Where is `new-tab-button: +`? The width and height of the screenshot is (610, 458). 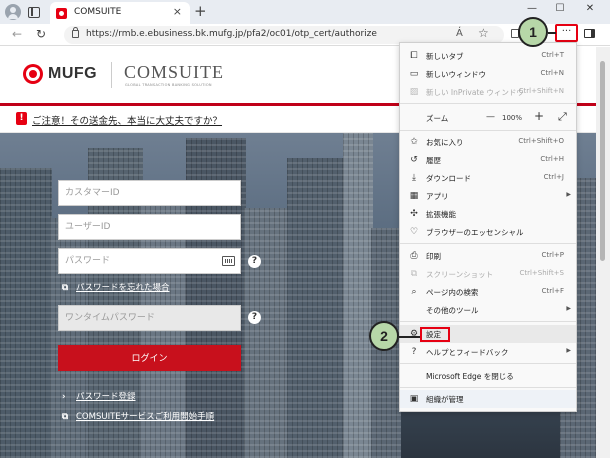 new-tab-button: + is located at coordinates (200, 11).